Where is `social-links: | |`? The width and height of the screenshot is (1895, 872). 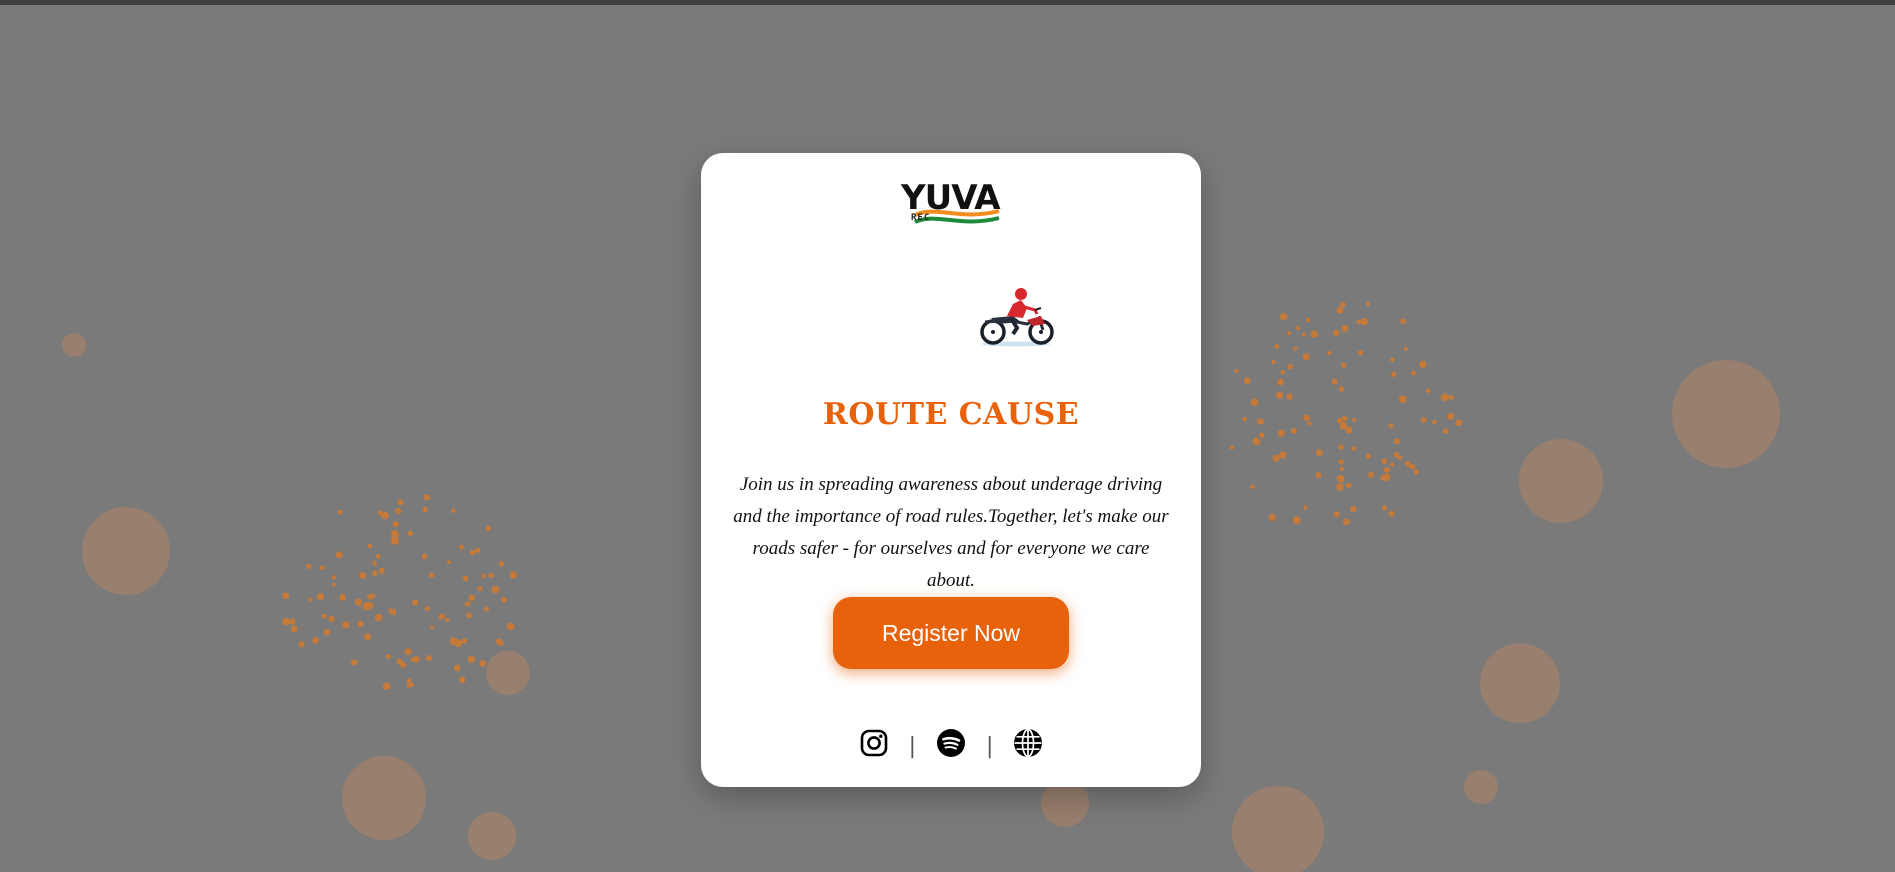
social-links: | | is located at coordinates (951, 743).